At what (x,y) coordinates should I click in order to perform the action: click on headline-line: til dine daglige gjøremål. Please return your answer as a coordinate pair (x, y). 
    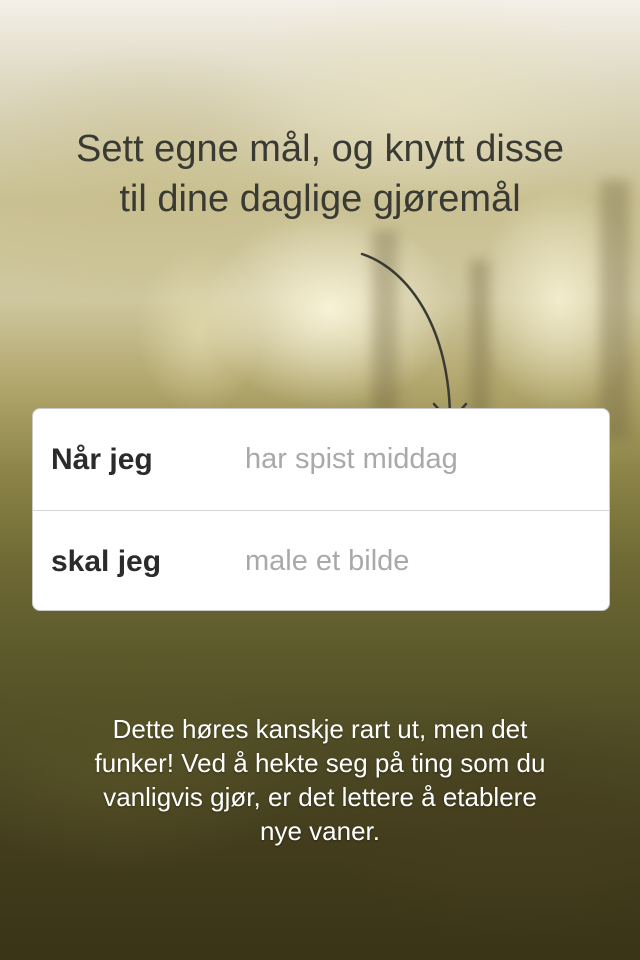
    Looking at the image, I should click on (320, 199).